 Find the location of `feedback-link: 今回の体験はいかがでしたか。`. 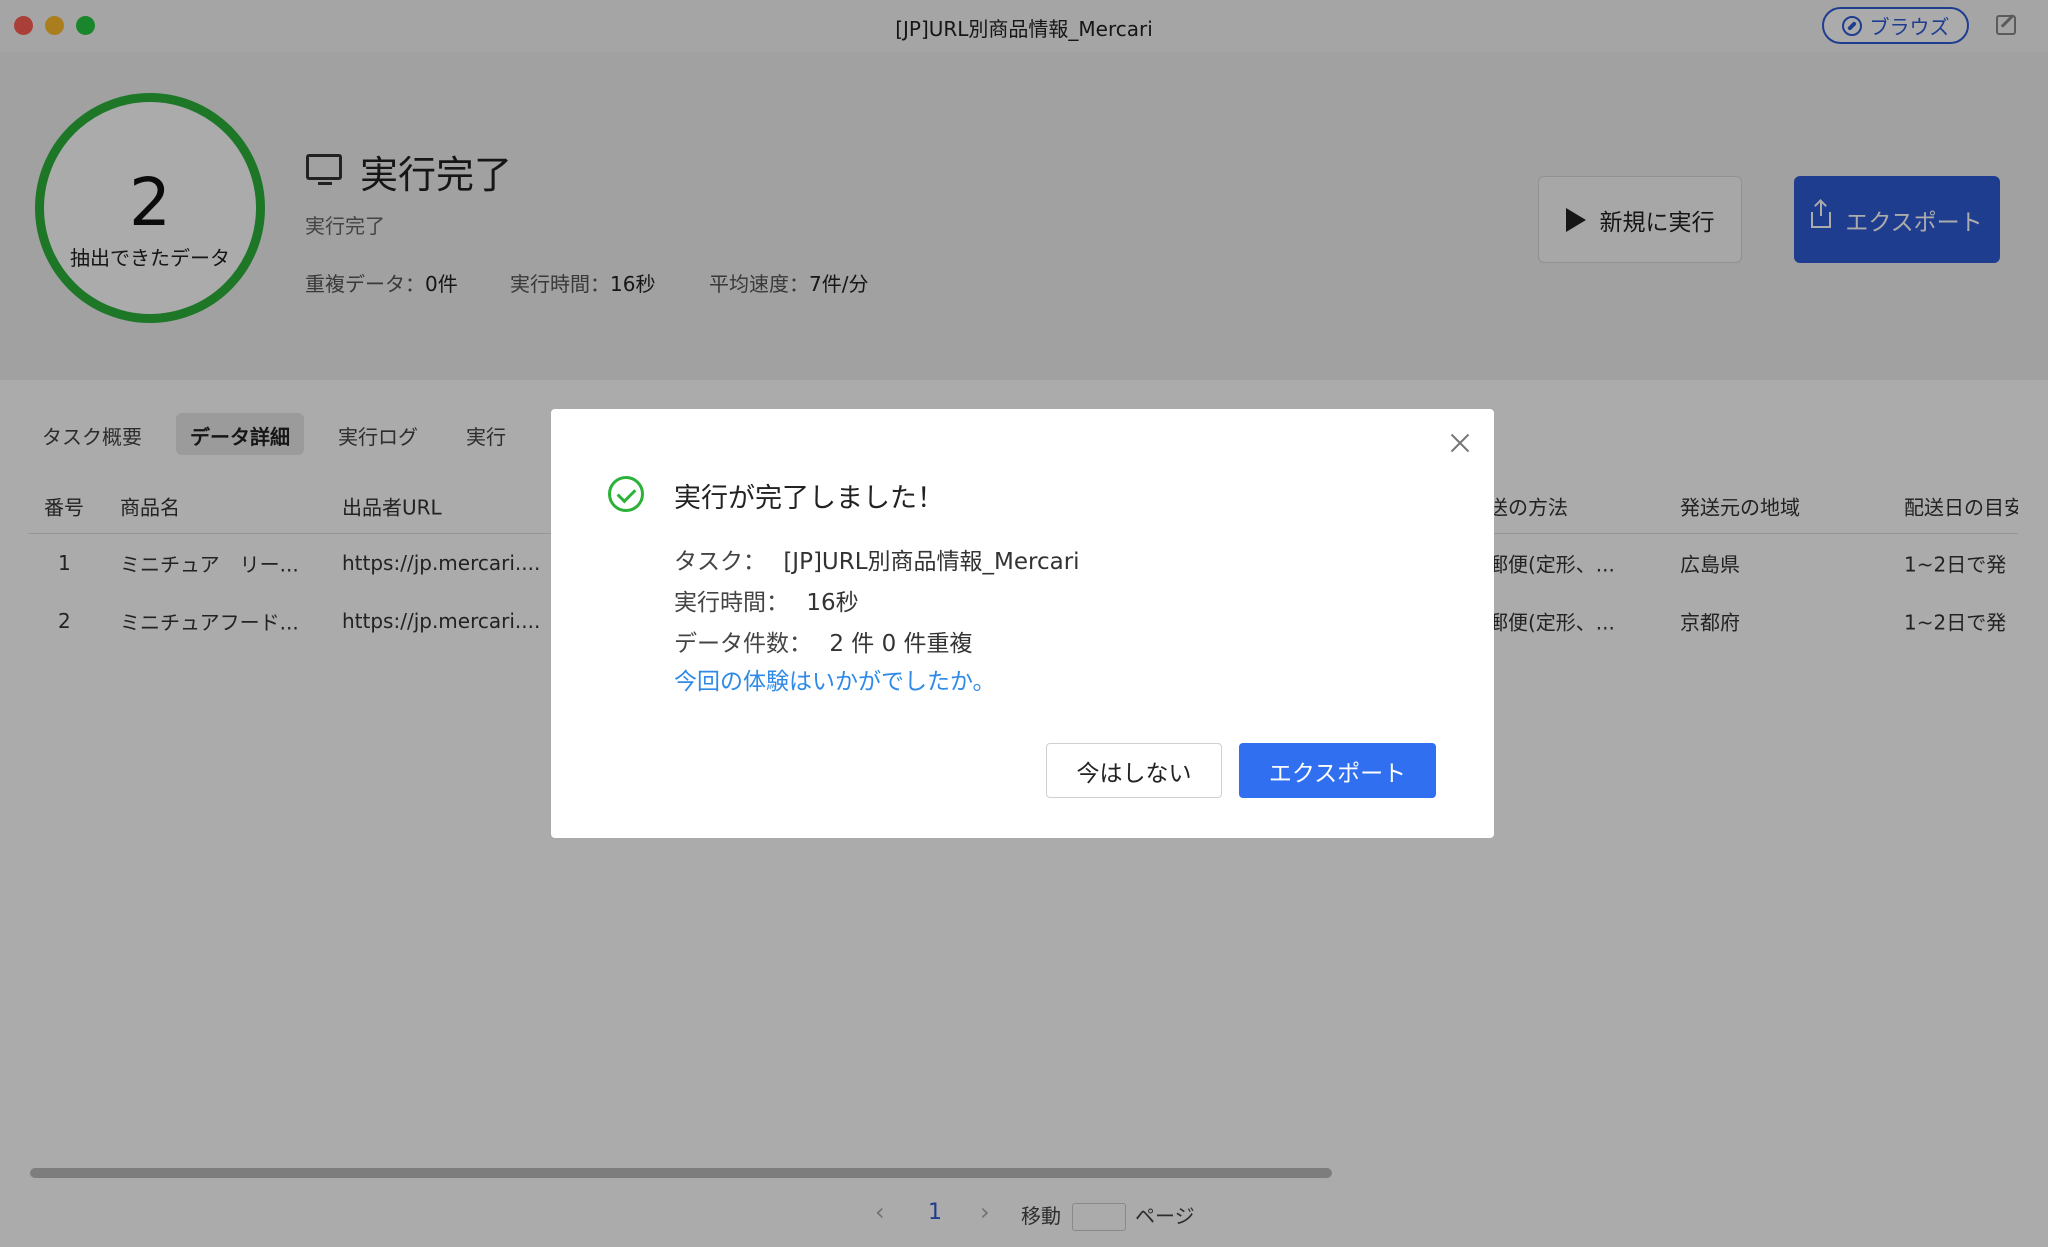

feedback-link: 今回の体験はいかがでしたか。 is located at coordinates (835, 679).